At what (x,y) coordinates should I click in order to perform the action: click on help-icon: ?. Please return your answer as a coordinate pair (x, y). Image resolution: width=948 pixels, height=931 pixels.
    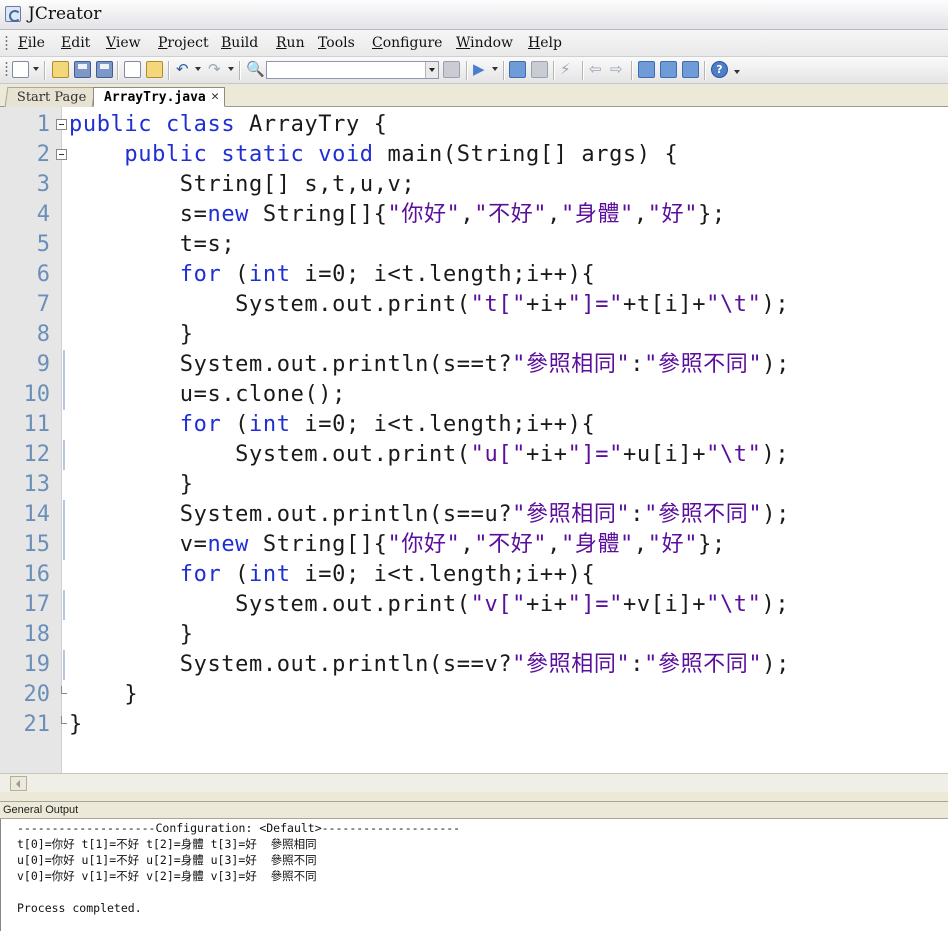
    Looking at the image, I should click on (719, 69).